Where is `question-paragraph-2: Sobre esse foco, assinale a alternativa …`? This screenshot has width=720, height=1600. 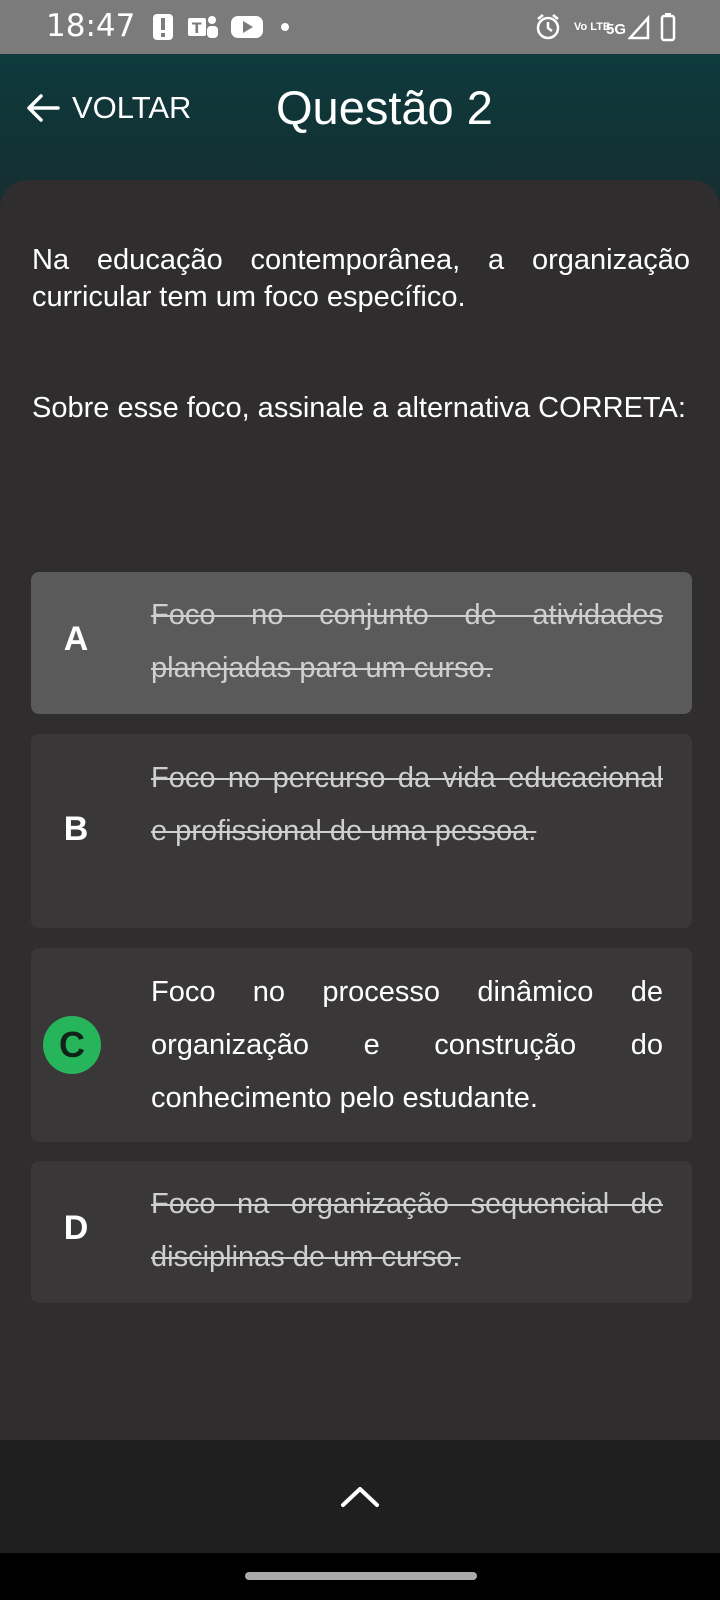 question-paragraph-2: Sobre esse foco, assinale a alternativa … is located at coordinates (359, 408).